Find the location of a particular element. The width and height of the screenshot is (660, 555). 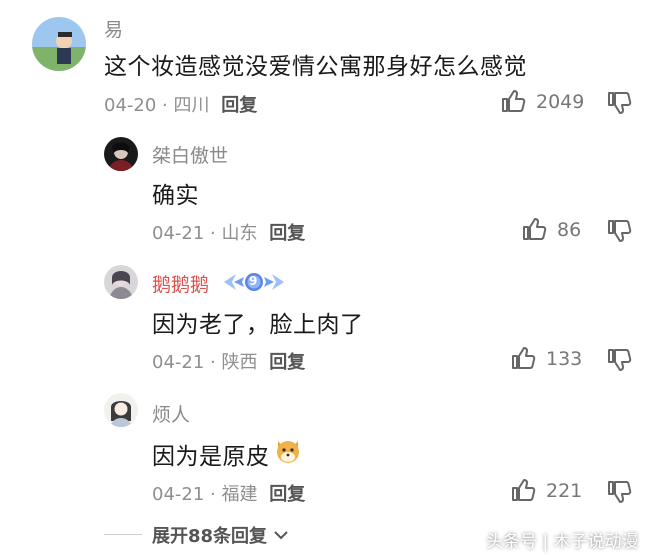

expand-replies-button: 展开88条回复 is located at coordinates (220, 535).